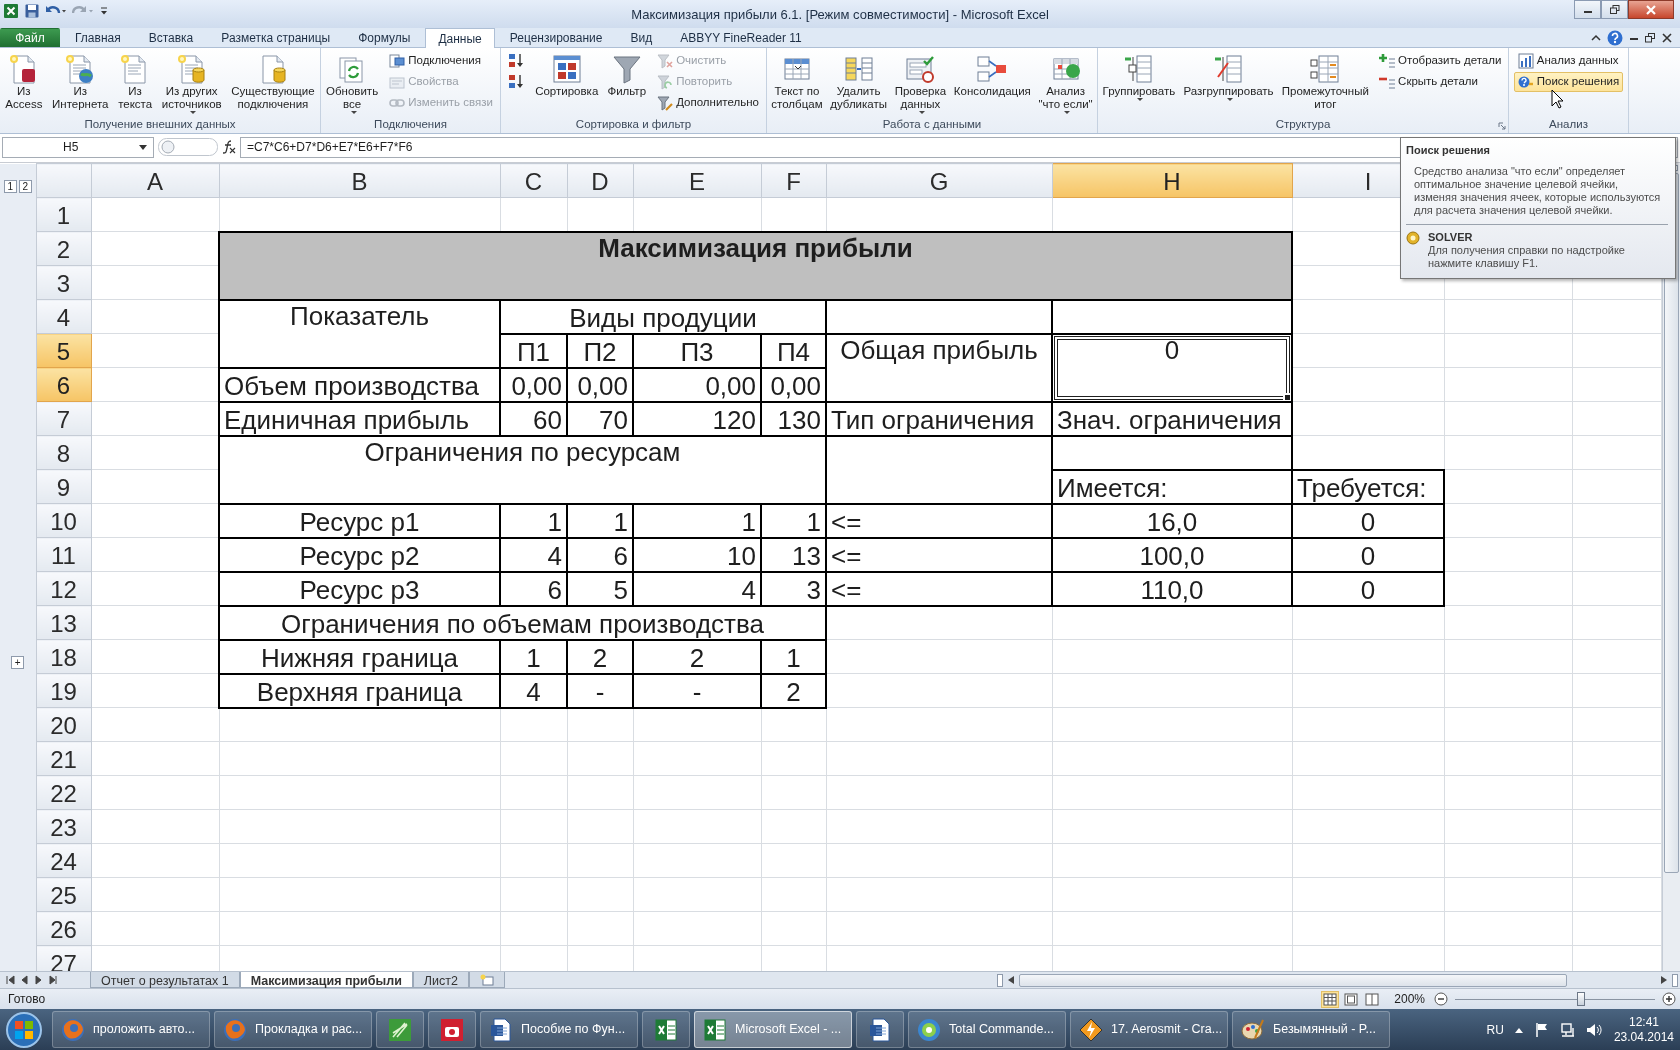 The height and width of the screenshot is (1050, 1680). Describe the element at coordinates (992, 75) in the screenshot. I see `ribbon-button: Консолидация` at that location.